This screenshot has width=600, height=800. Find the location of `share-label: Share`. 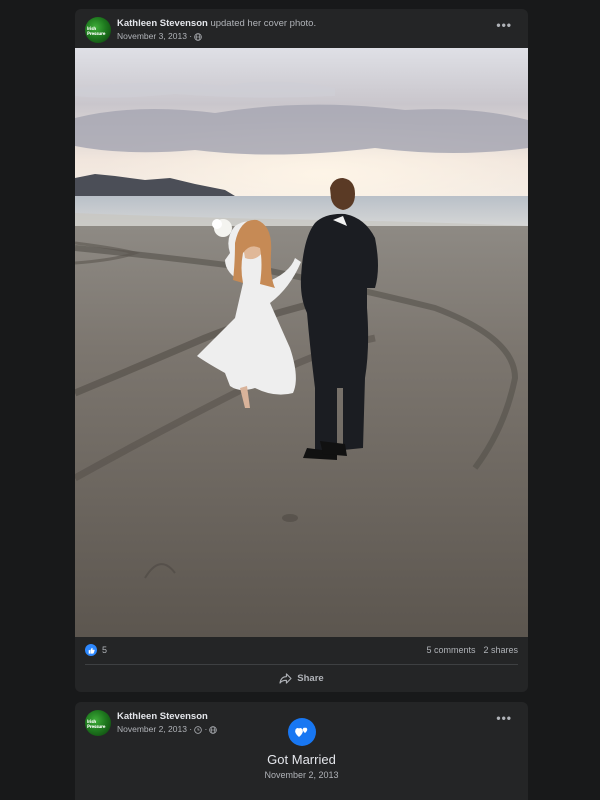

share-label: Share is located at coordinates (310, 678).